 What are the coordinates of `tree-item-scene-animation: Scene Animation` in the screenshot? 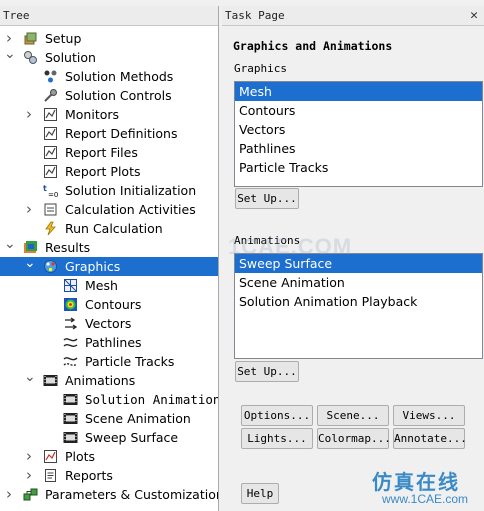 It's located at (109, 418).